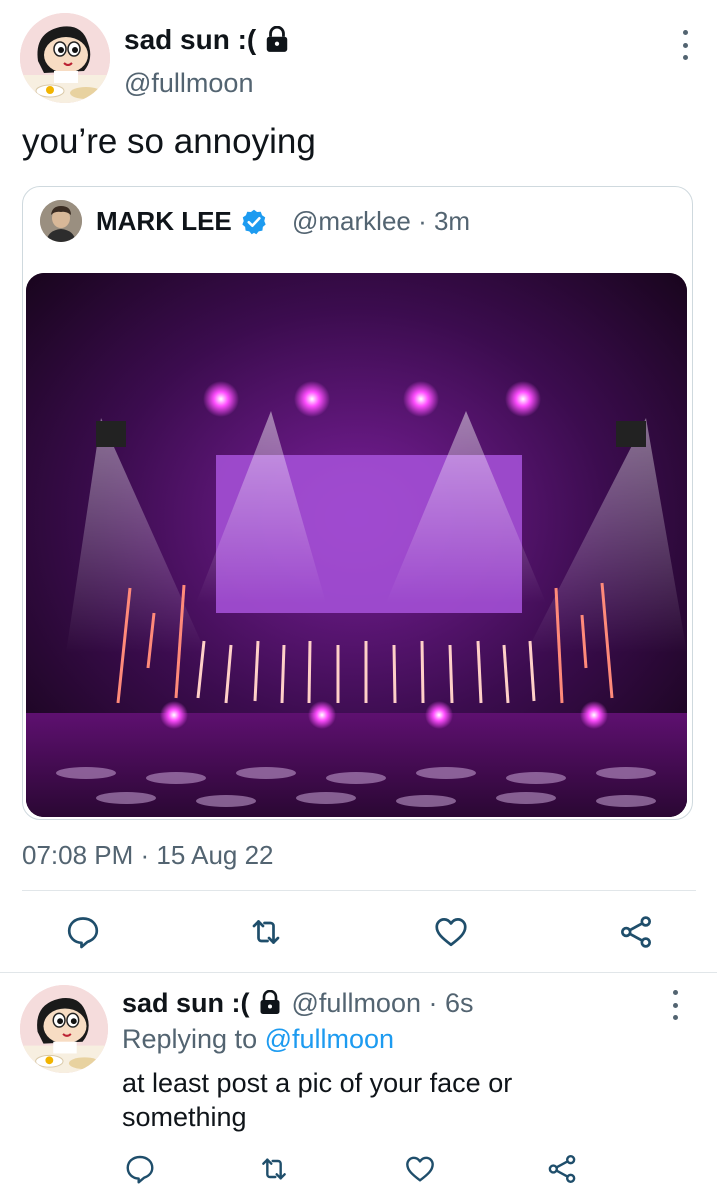 The width and height of the screenshot is (717, 1200). Describe the element at coordinates (190, 1039) in the screenshot. I see `replying-to-label: Replying to` at that location.